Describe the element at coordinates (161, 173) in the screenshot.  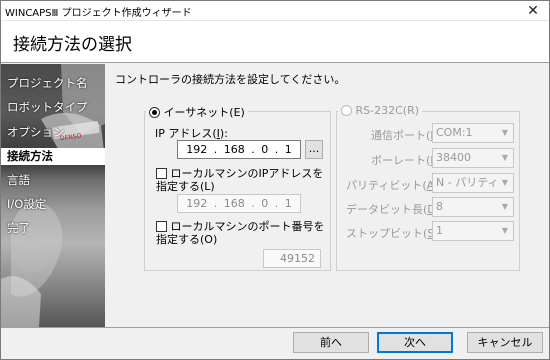
I see `local-ip-checkbox-box` at that location.